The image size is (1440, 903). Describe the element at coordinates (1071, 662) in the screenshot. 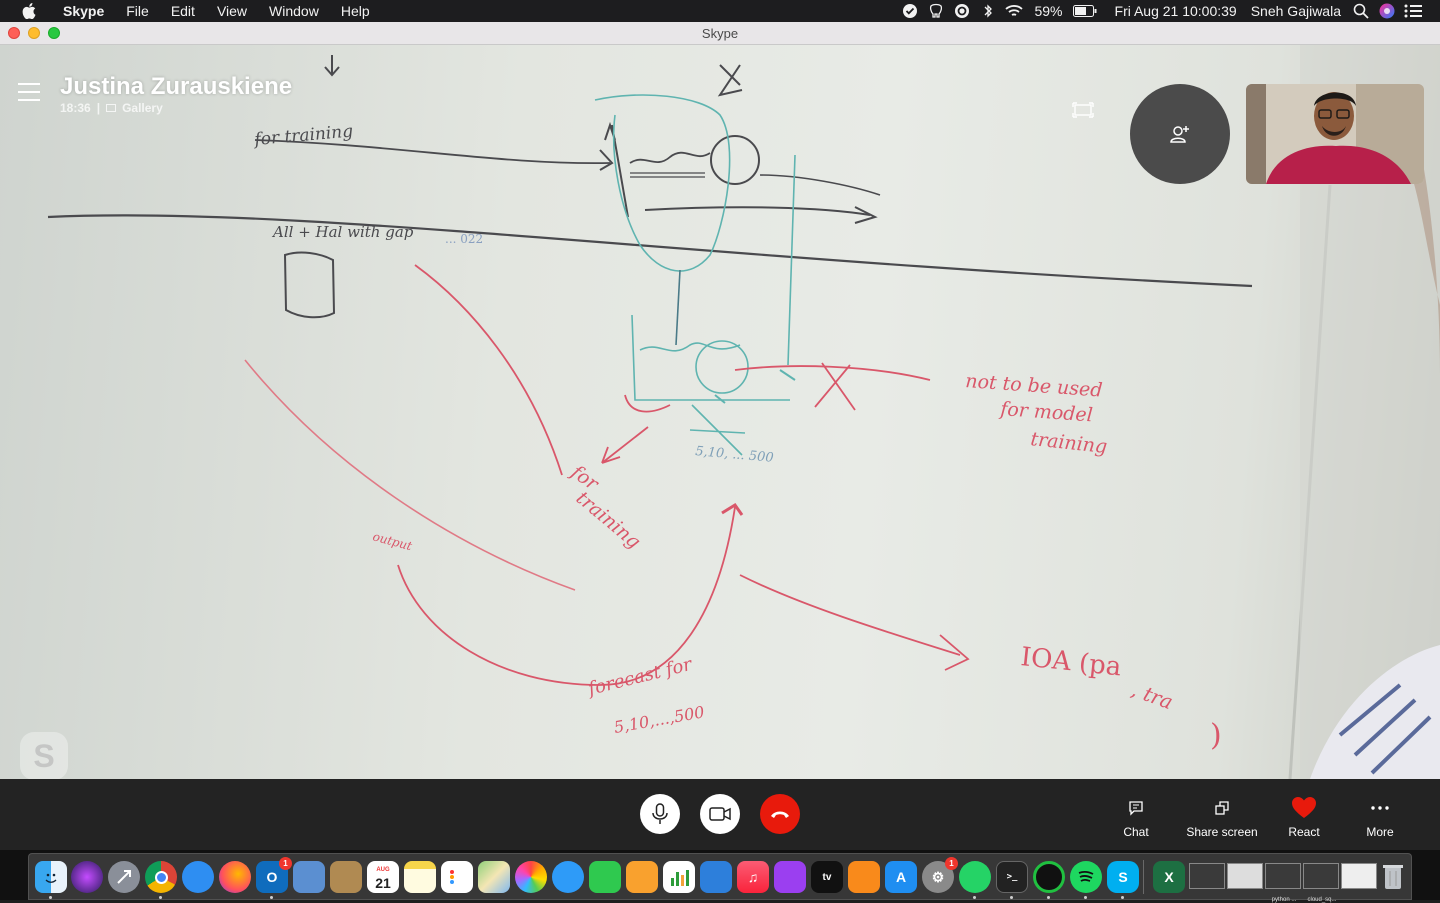

I see `wb-text-ioa: IOA (pa` at that location.